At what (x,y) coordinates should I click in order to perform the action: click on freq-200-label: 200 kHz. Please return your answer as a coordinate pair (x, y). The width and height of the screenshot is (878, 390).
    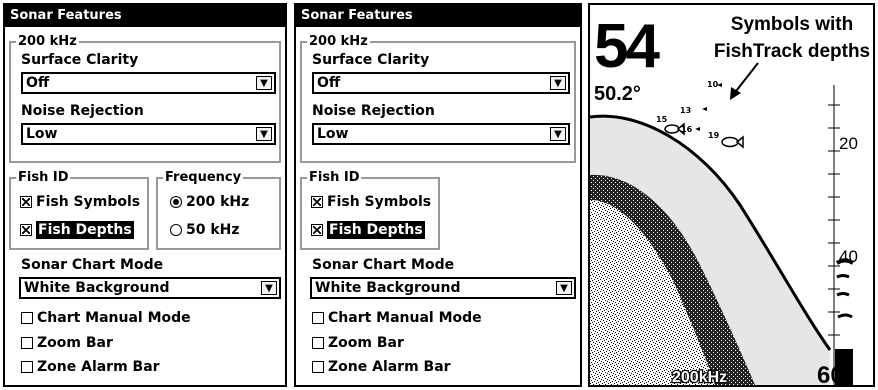
    Looking at the image, I should click on (218, 202).